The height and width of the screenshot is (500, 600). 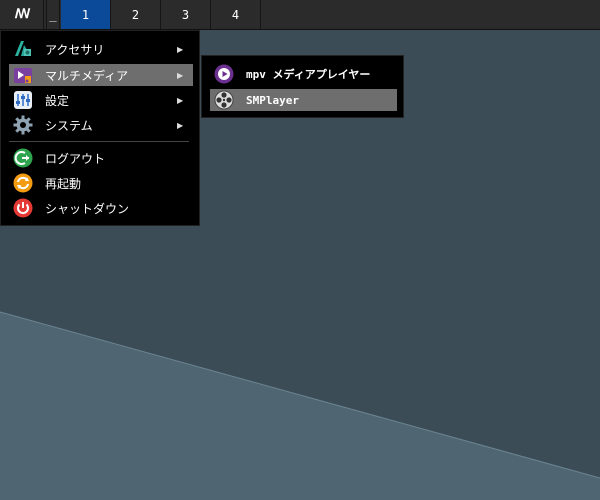 What do you see at coordinates (57, 100) in the screenshot?
I see `menu-item-label: 設定` at bounding box center [57, 100].